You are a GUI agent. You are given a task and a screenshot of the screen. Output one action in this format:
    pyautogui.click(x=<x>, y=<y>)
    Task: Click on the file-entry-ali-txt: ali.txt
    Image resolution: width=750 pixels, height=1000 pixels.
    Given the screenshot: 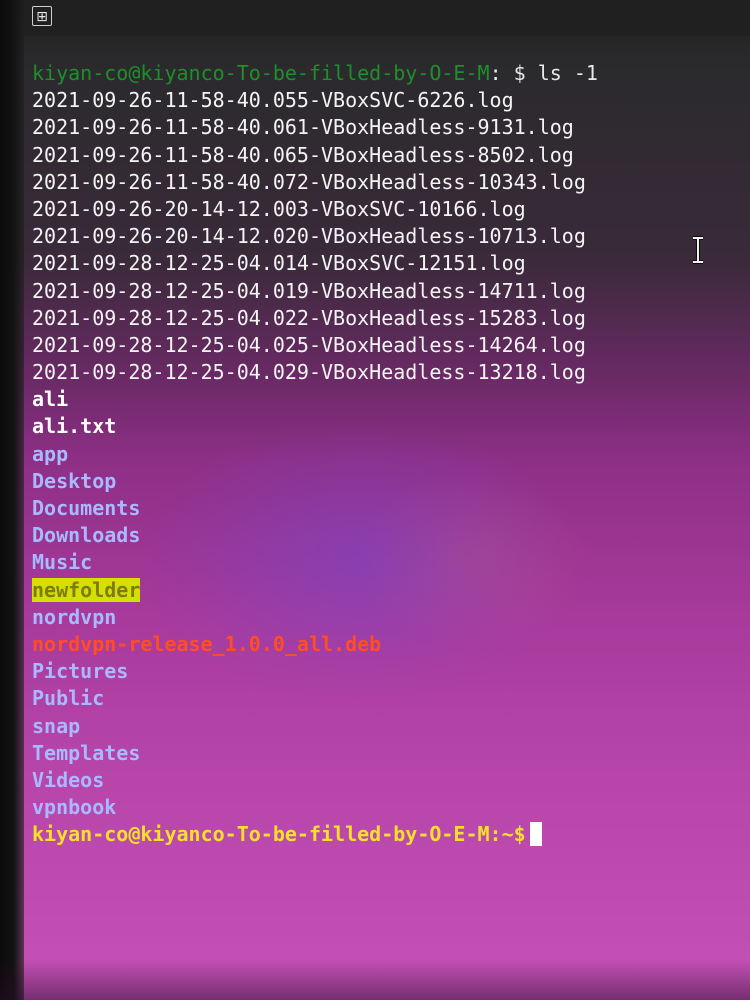 What is the action you would take?
    pyautogui.click(x=74, y=426)
    